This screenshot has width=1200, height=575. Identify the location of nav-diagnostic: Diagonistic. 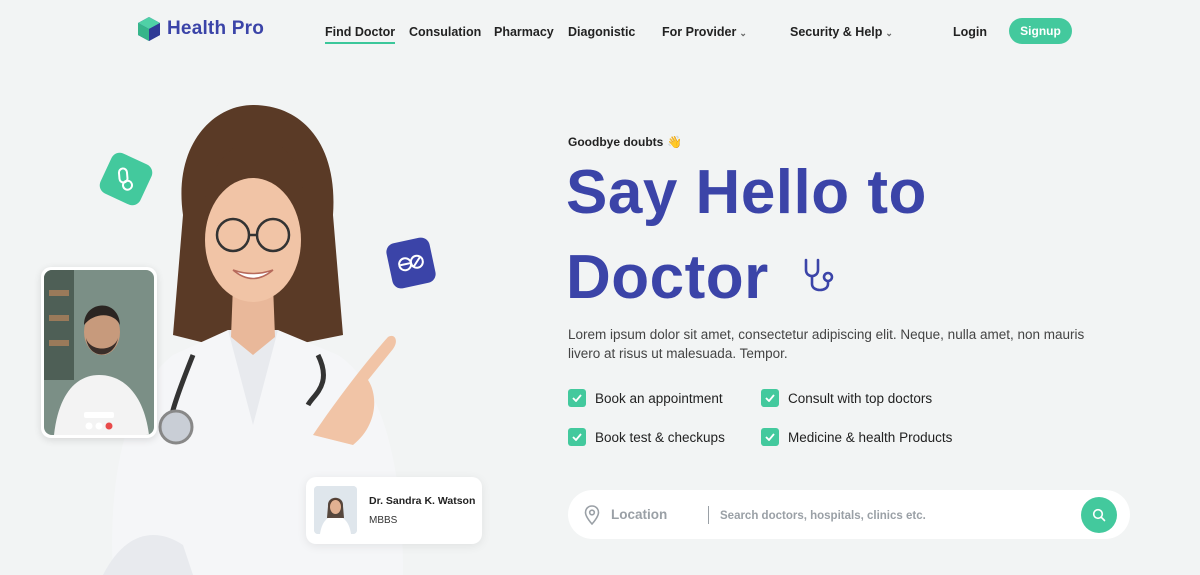
(601, 32).